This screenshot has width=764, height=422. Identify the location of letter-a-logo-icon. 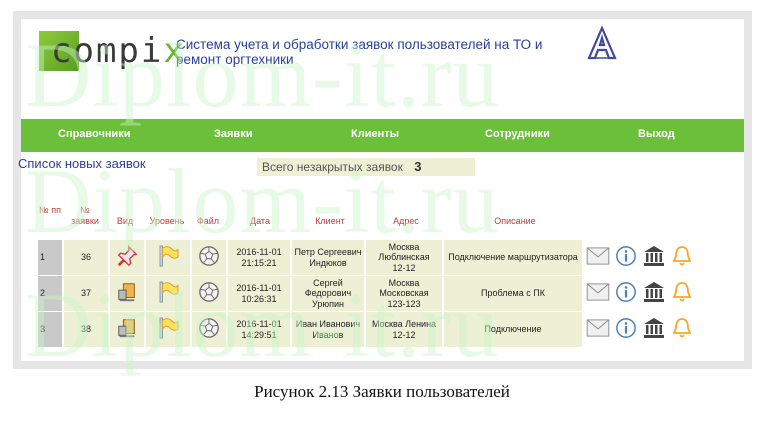
(602, 42).